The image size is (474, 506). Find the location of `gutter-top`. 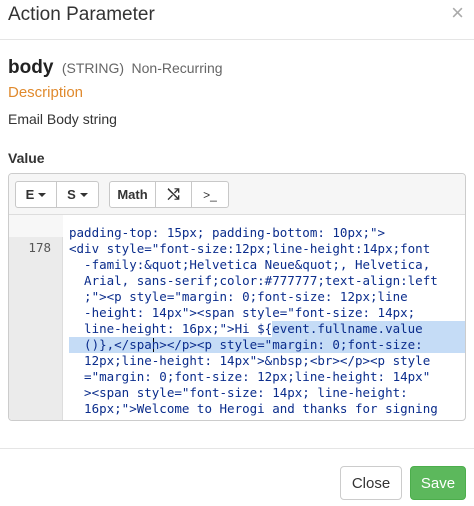

gutter-top is located at coordinates (36, 226).